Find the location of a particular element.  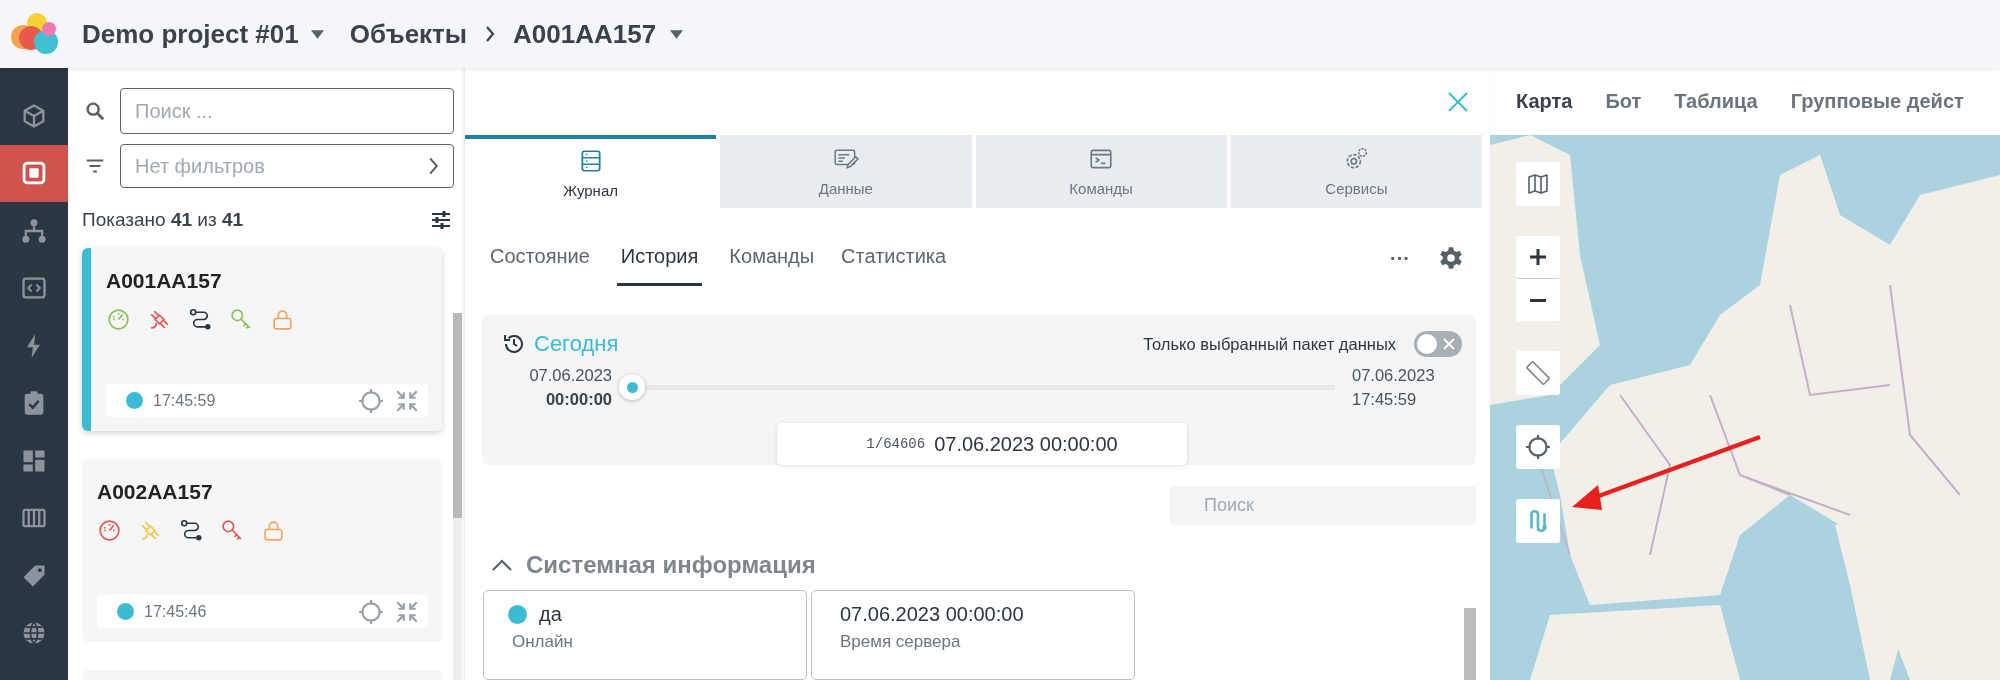

minus-icon is located at coordinates (1538, 300).